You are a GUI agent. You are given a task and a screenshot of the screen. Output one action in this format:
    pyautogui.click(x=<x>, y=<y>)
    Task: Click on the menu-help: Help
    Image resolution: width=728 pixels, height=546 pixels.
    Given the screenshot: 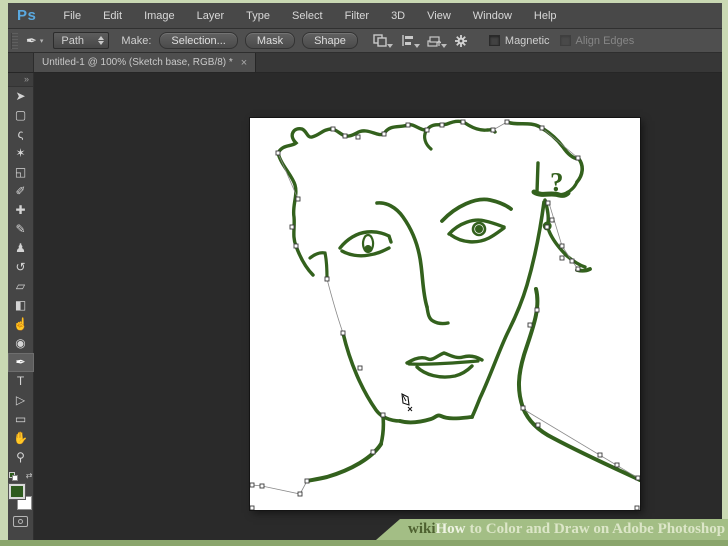 What is the action you would take?
    pyautogui.click(x=545, y=16)
    